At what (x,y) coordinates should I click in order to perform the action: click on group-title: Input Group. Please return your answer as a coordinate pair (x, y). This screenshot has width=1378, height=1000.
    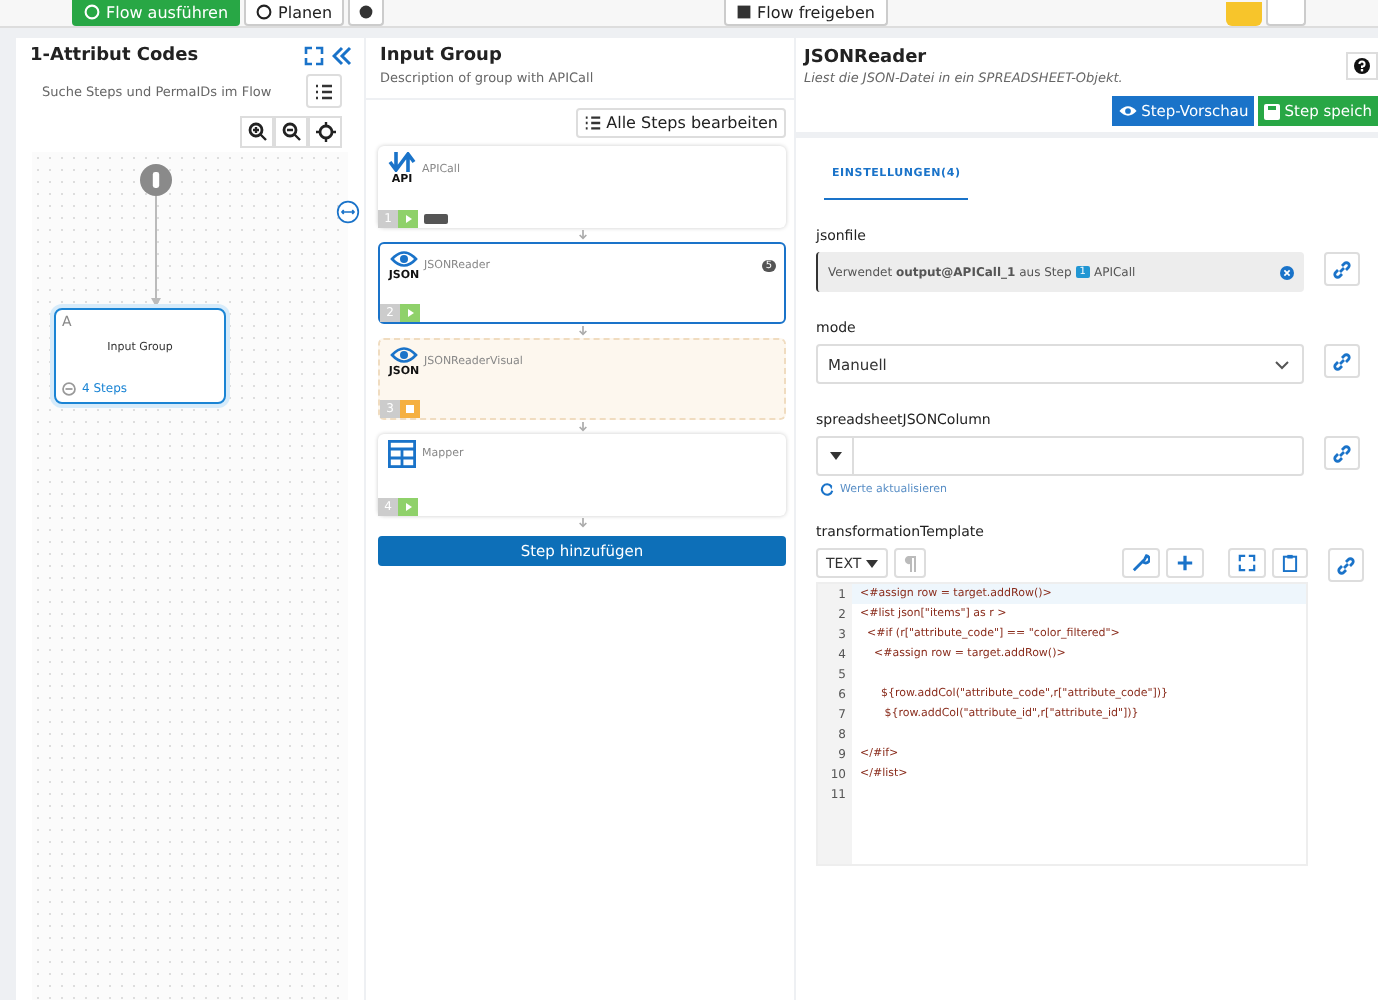
    Looking at the image, I should click on (442, 56).